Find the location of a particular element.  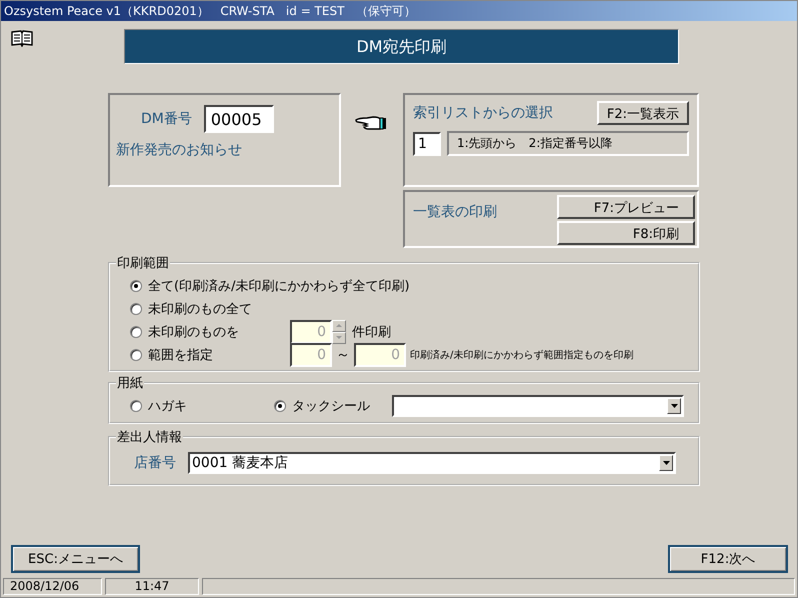

option-label: ハガキ is located at coordinates (167, 406).